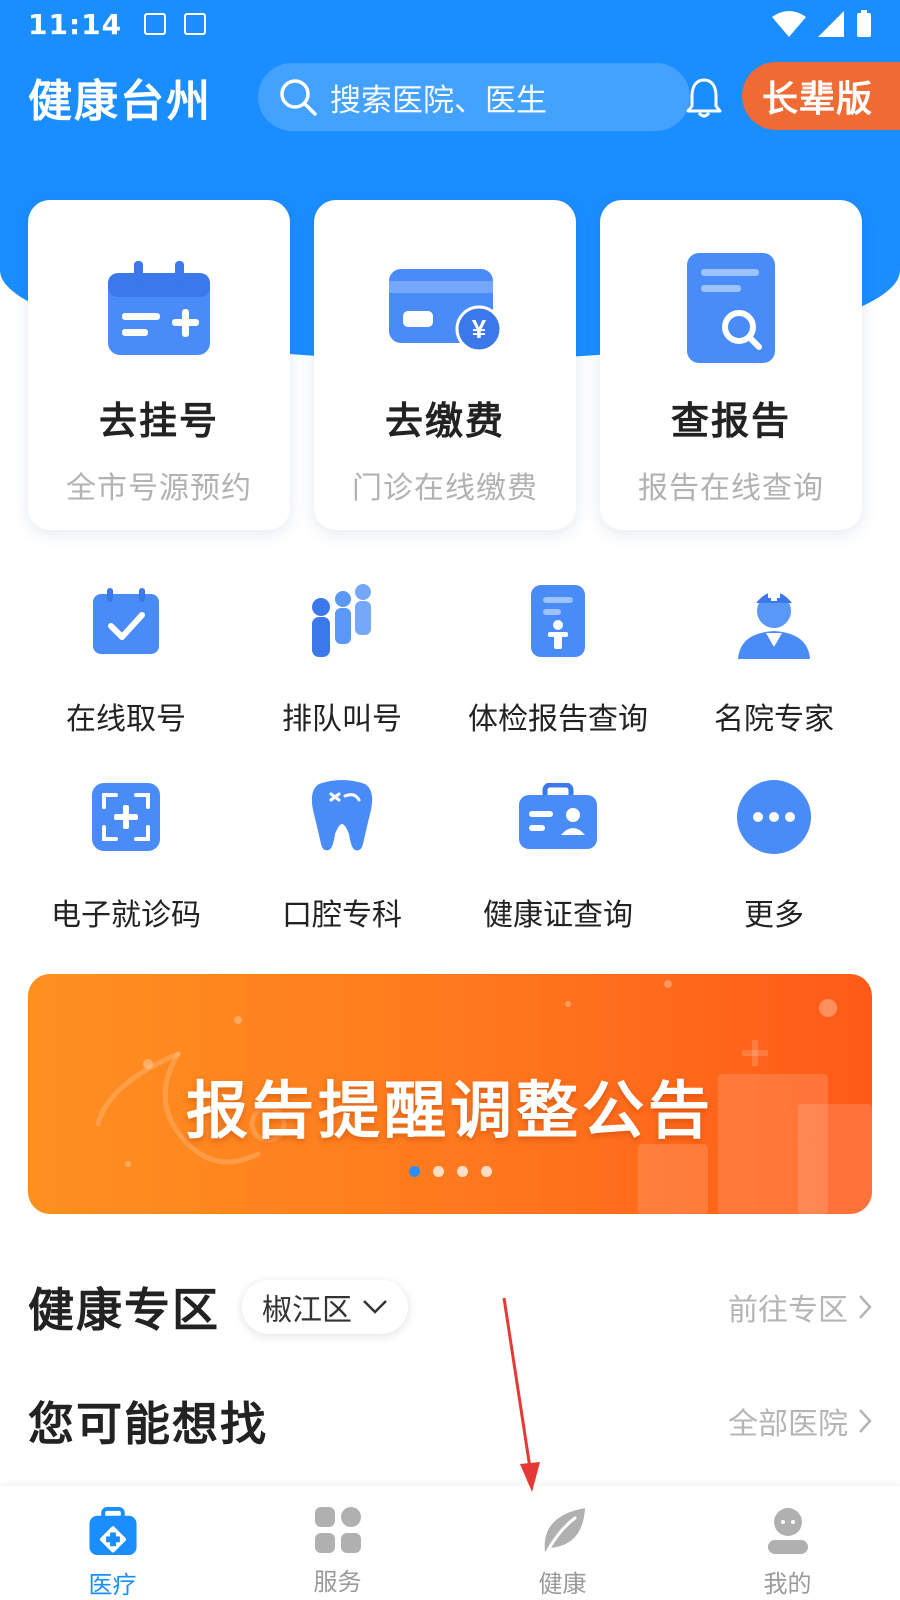 The width and height of the screenshot is (900, 1600). What do you see at coordinates (558, 816) in the screenshot?
I see `health-card-icon` at bounding box center [558, 816].